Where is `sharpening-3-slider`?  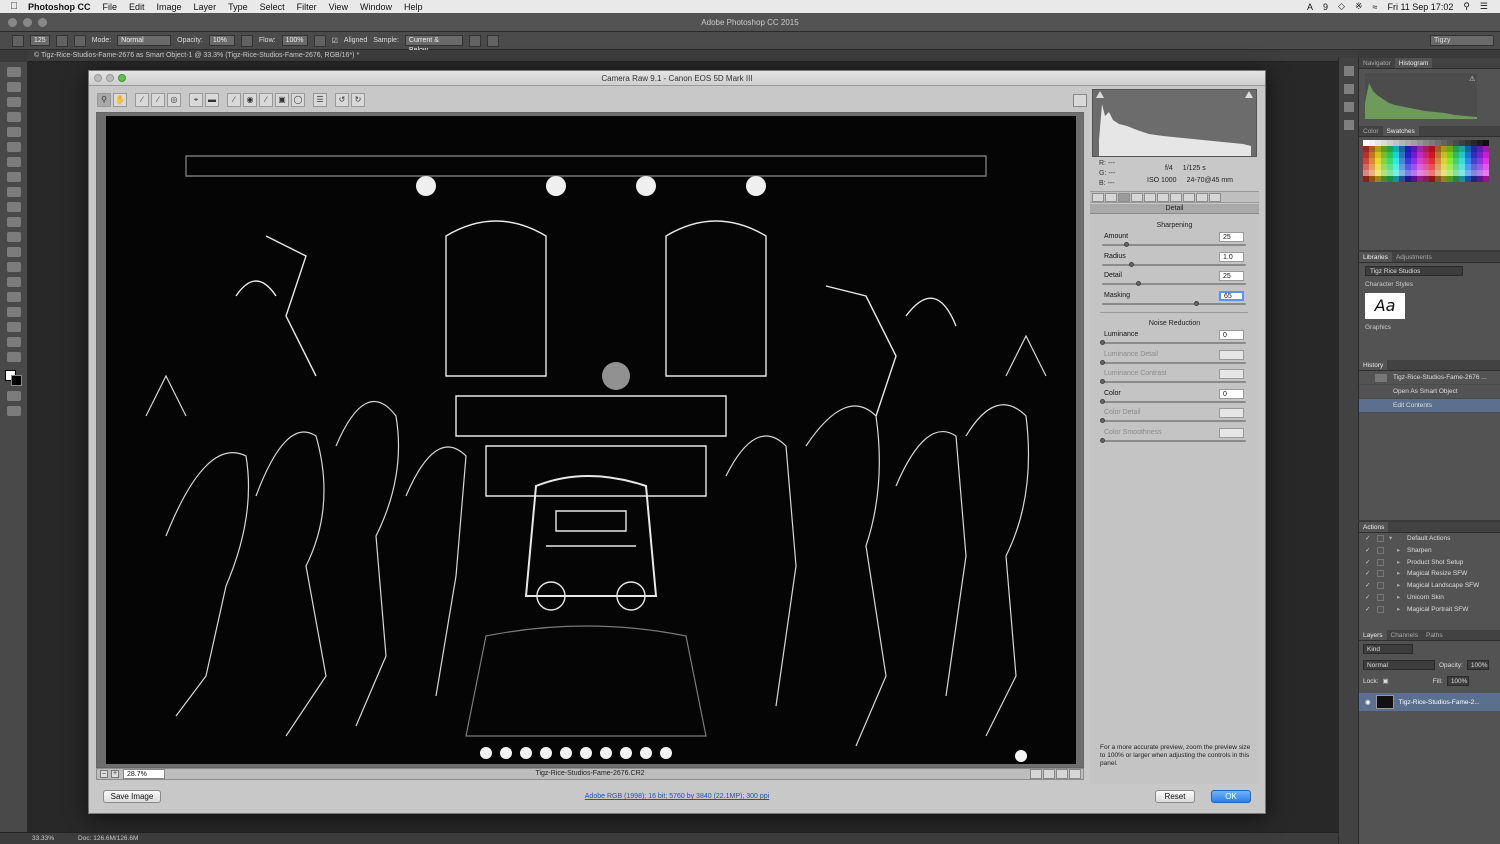 sharpening-3-slider is located at coordinates (1174, 303).